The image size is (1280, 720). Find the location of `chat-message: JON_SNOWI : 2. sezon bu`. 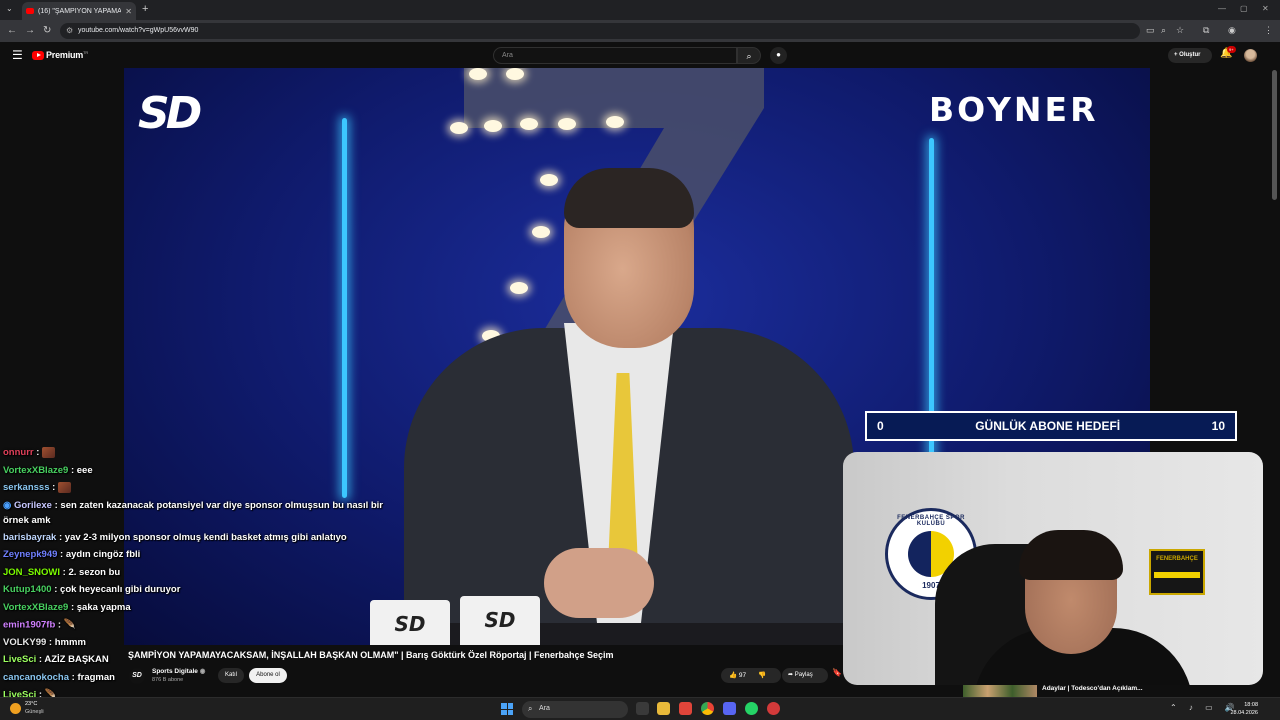

chat-message: JON_SNOWI : 2. sezon bu is located at coordinates (193, 573).